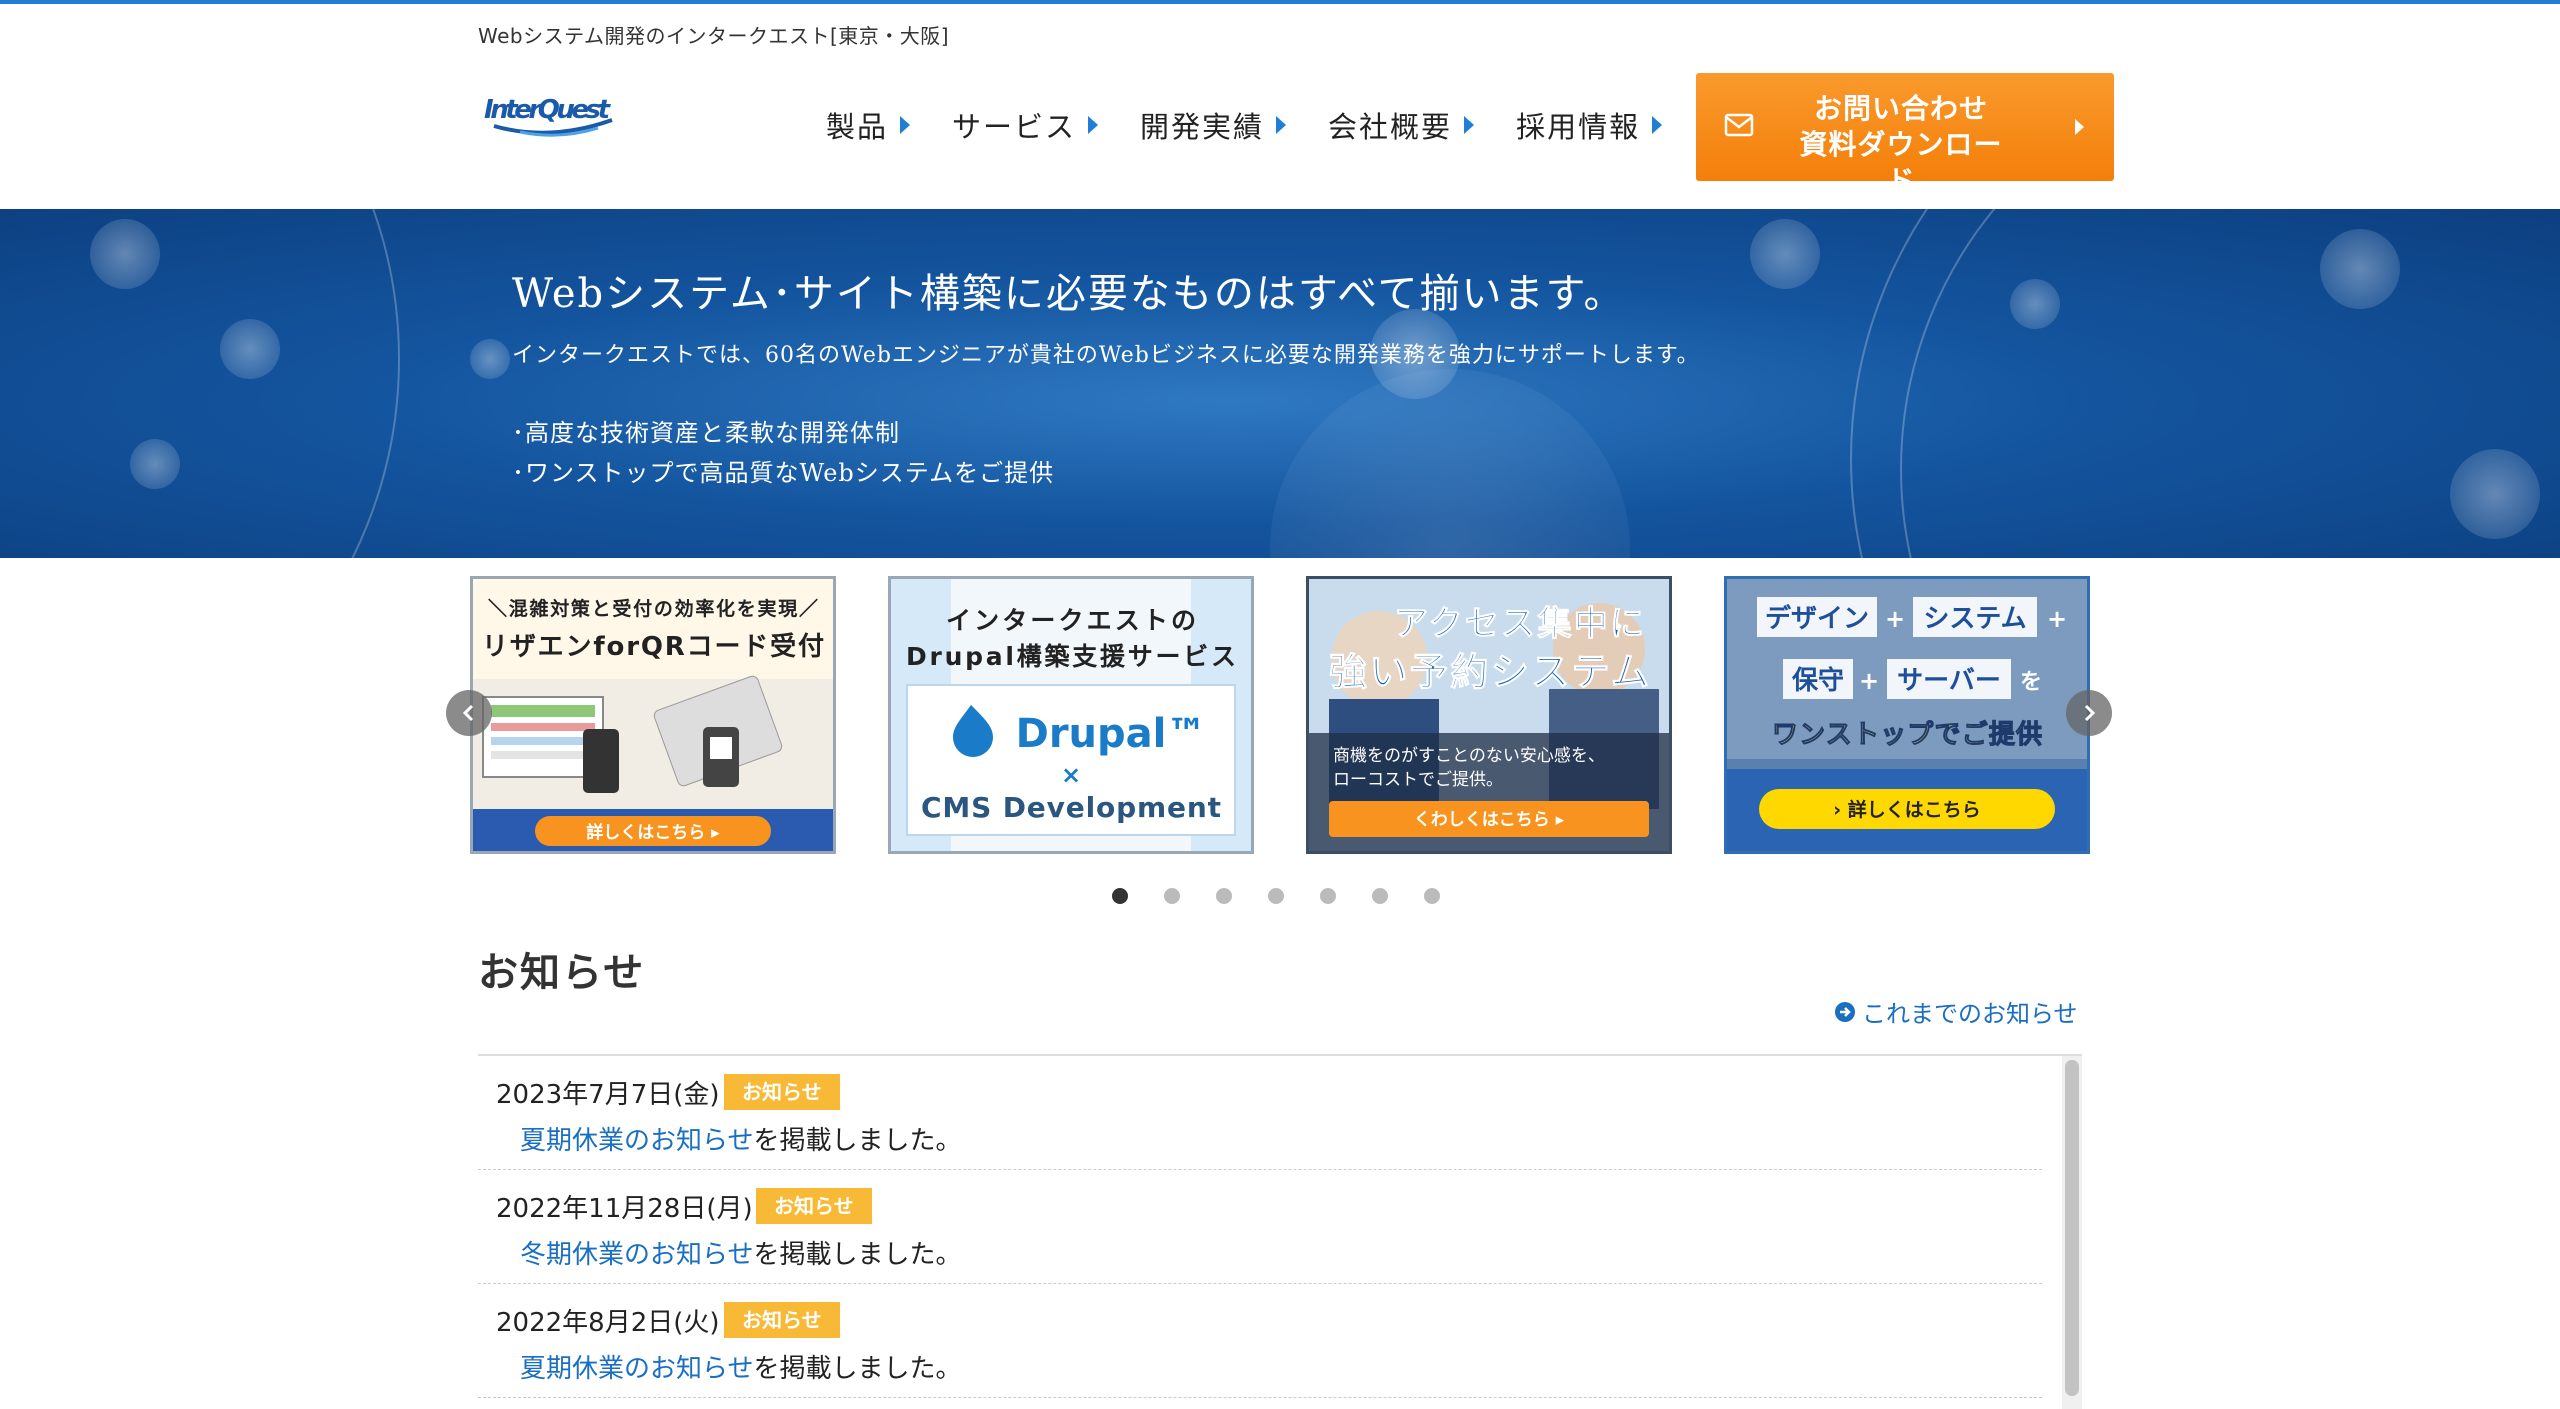  What do you see at coordinates (1817, 618) in the screenshot?
I see `slide4-design: デザイン` at bounding box center [1817, 618].